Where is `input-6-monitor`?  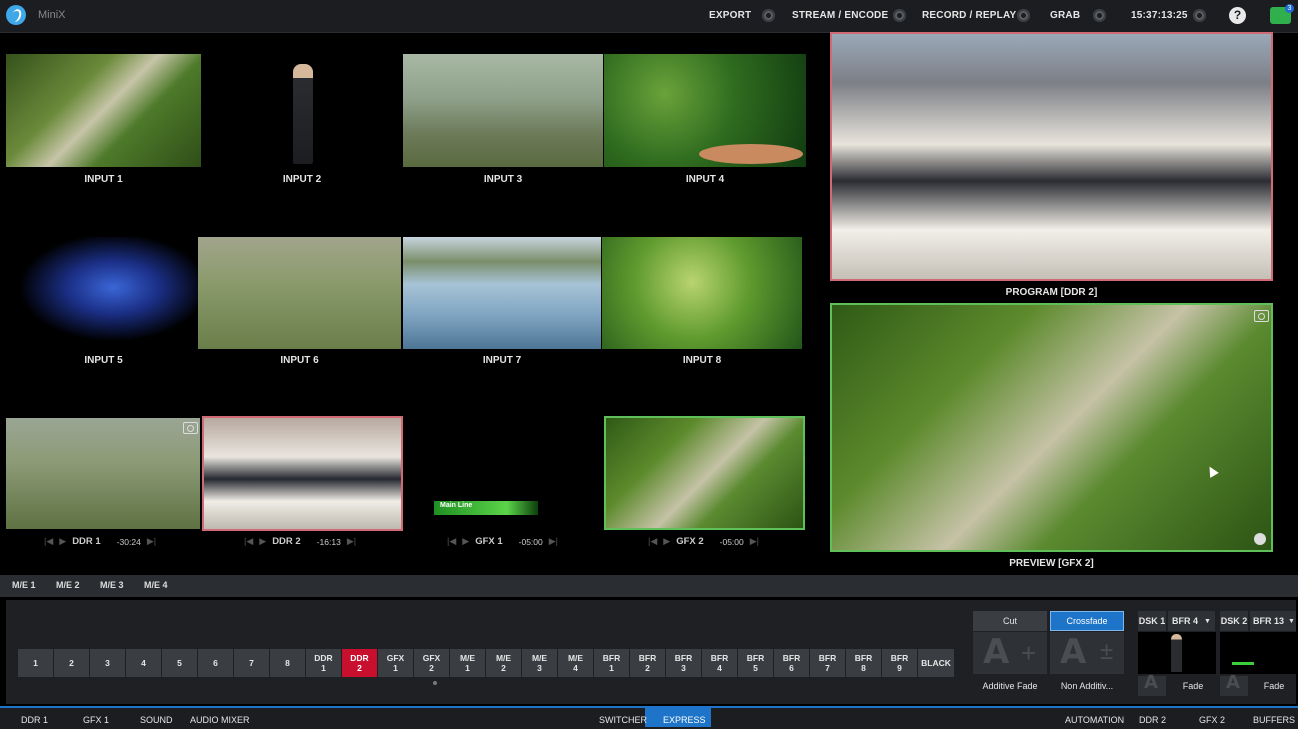 input-6-monitor is located at coordinates (299, 293).